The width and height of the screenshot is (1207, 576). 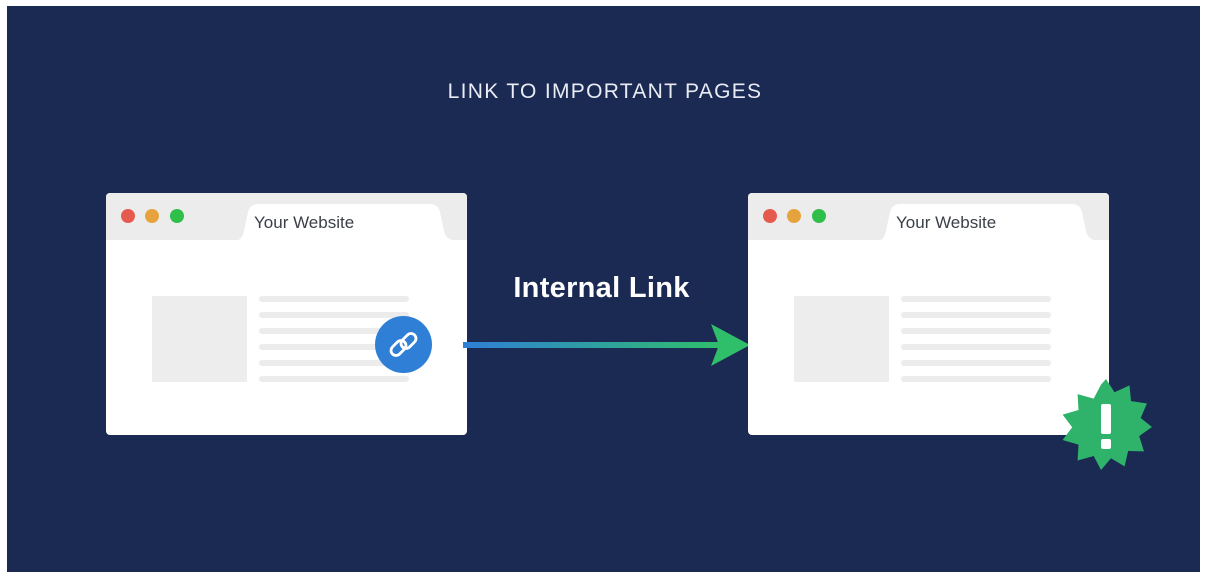 I want to click on target-browser-window: Your Website, so click(x=928, y=314).